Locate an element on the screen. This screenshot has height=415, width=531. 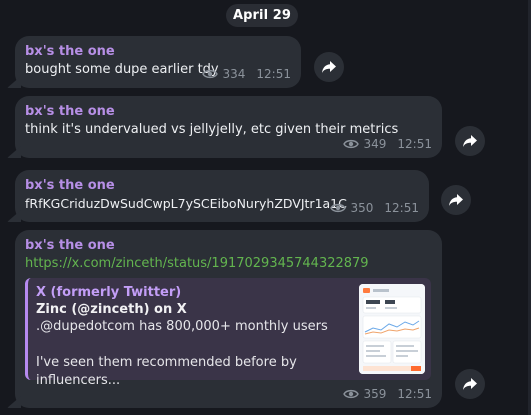
view-count: 349 is located at coordinates (375, 144).